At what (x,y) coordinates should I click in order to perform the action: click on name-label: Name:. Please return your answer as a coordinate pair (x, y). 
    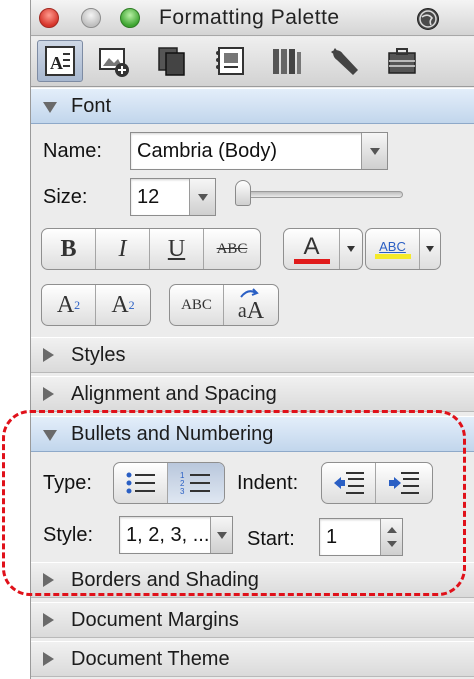
    Looking at the image, I should click on (72, 151).